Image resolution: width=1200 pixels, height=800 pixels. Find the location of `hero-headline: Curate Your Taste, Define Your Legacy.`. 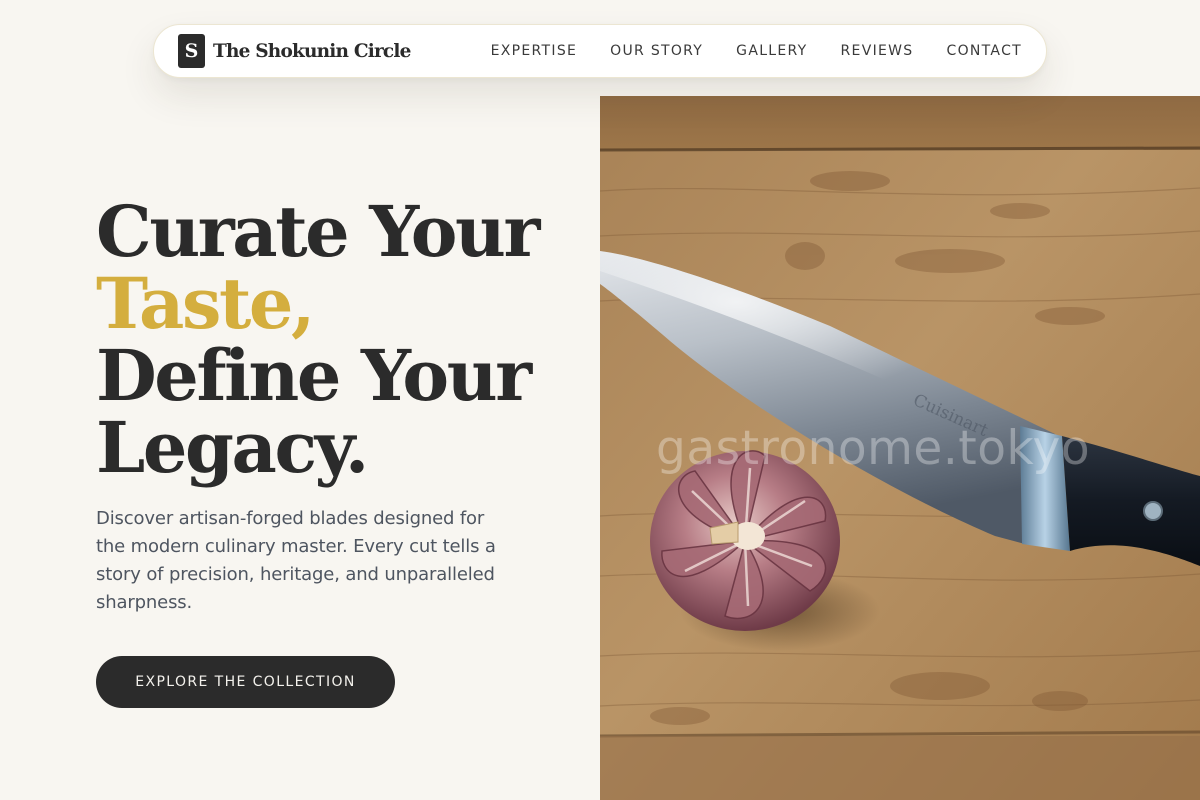

hero-headline: Curate Your Taste, Define Your Legacy. is located at coordinates (318, 339).